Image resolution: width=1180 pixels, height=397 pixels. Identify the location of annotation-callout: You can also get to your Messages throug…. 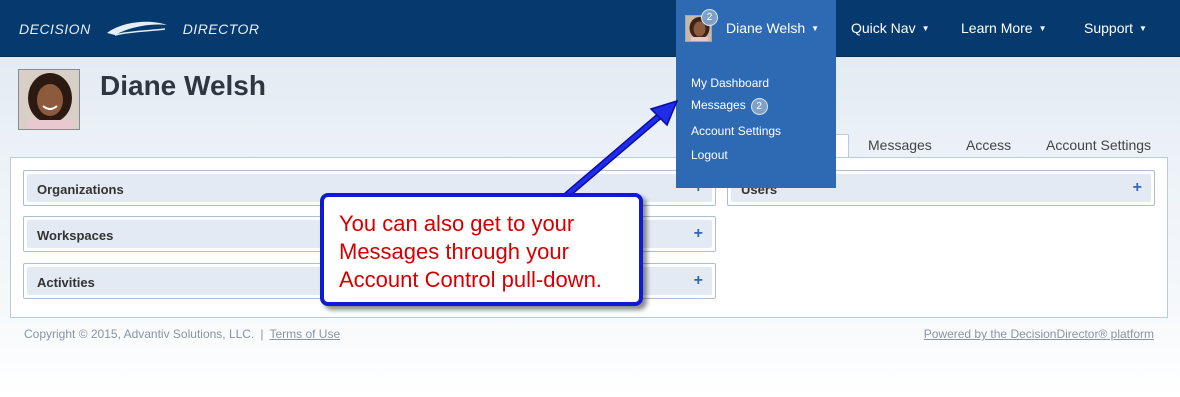
(481, 249).